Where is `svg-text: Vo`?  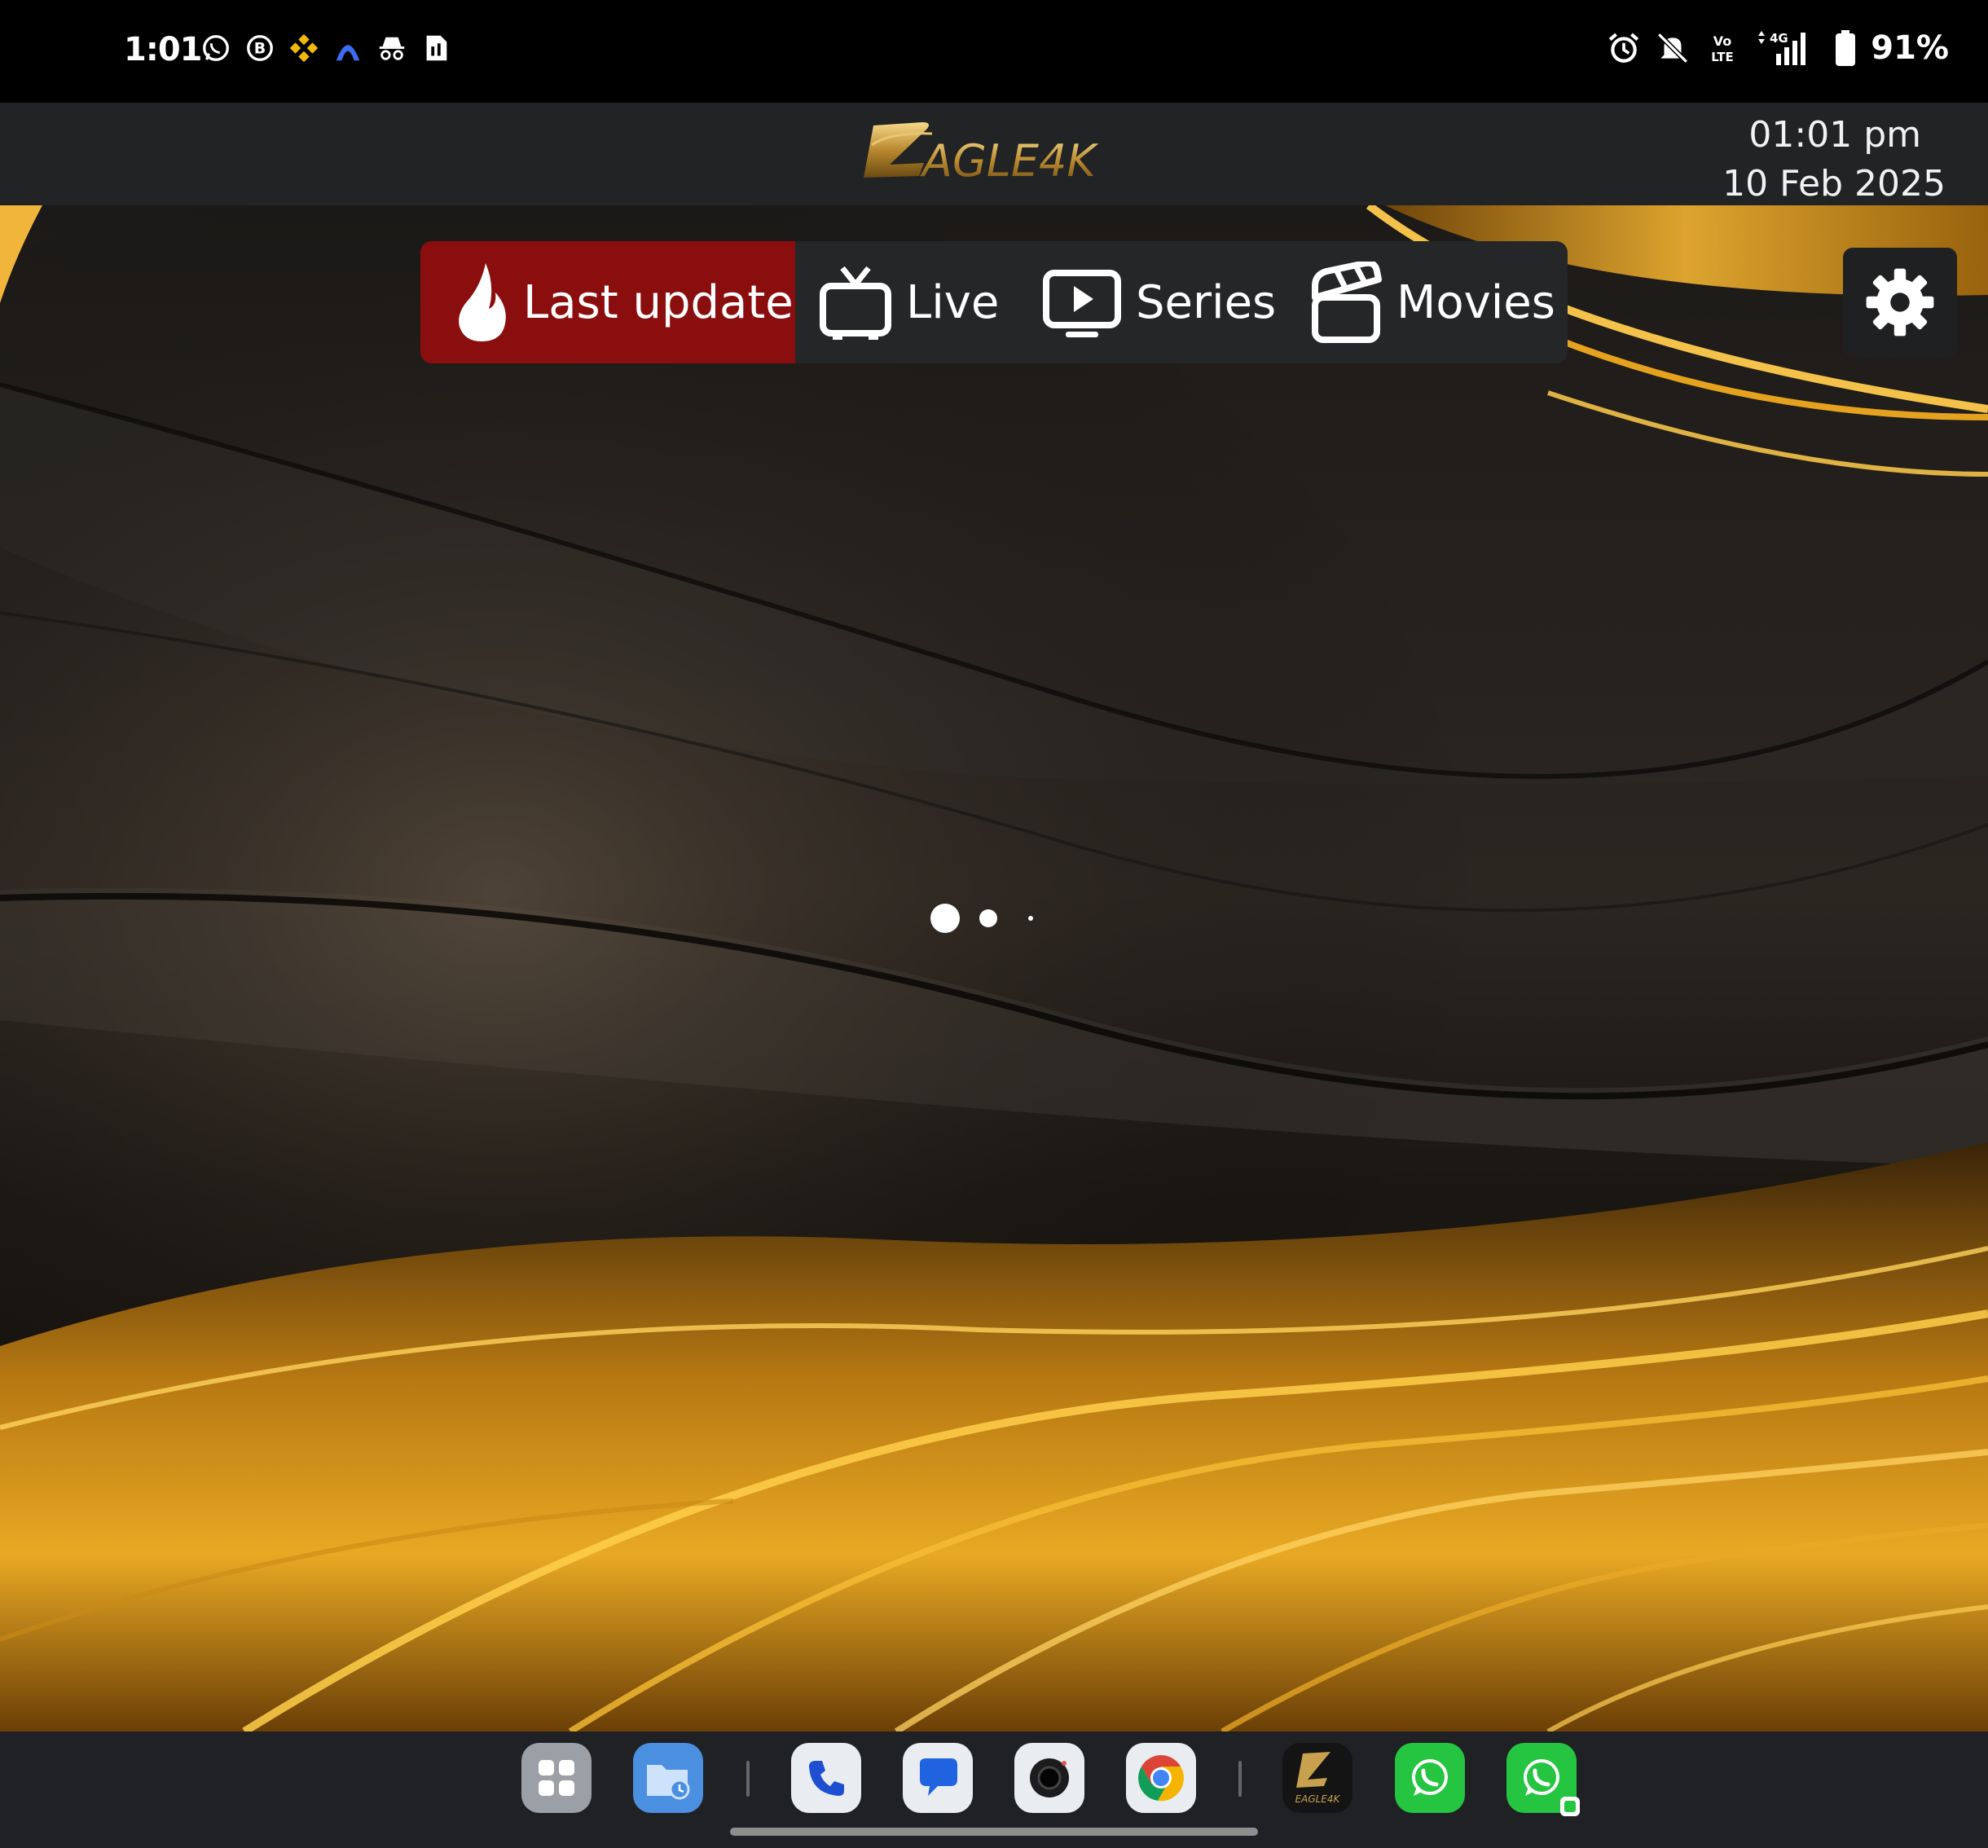 svg-text: Vo is located at coordinates (1723, 41).